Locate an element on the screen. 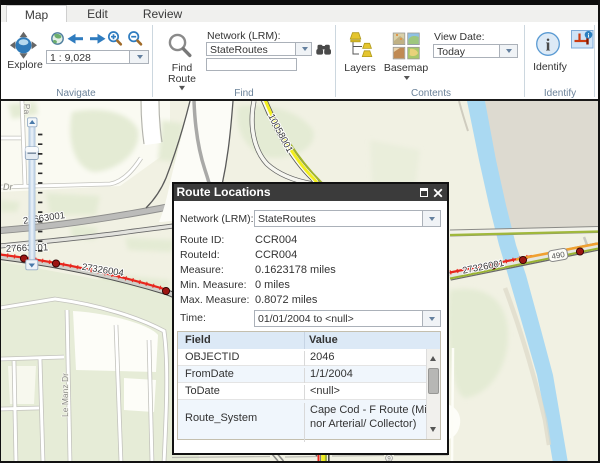 This screenshot has width=600, height=463. svg-text: Dr is located at coordinates (8, 187).